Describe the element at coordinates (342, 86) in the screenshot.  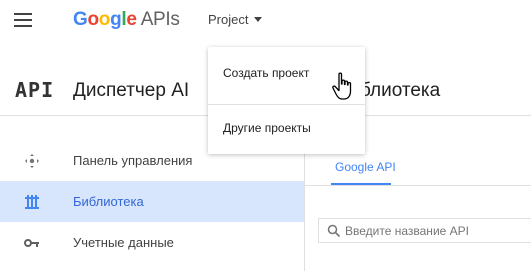
I see `hand-pointer-icon` at that location.